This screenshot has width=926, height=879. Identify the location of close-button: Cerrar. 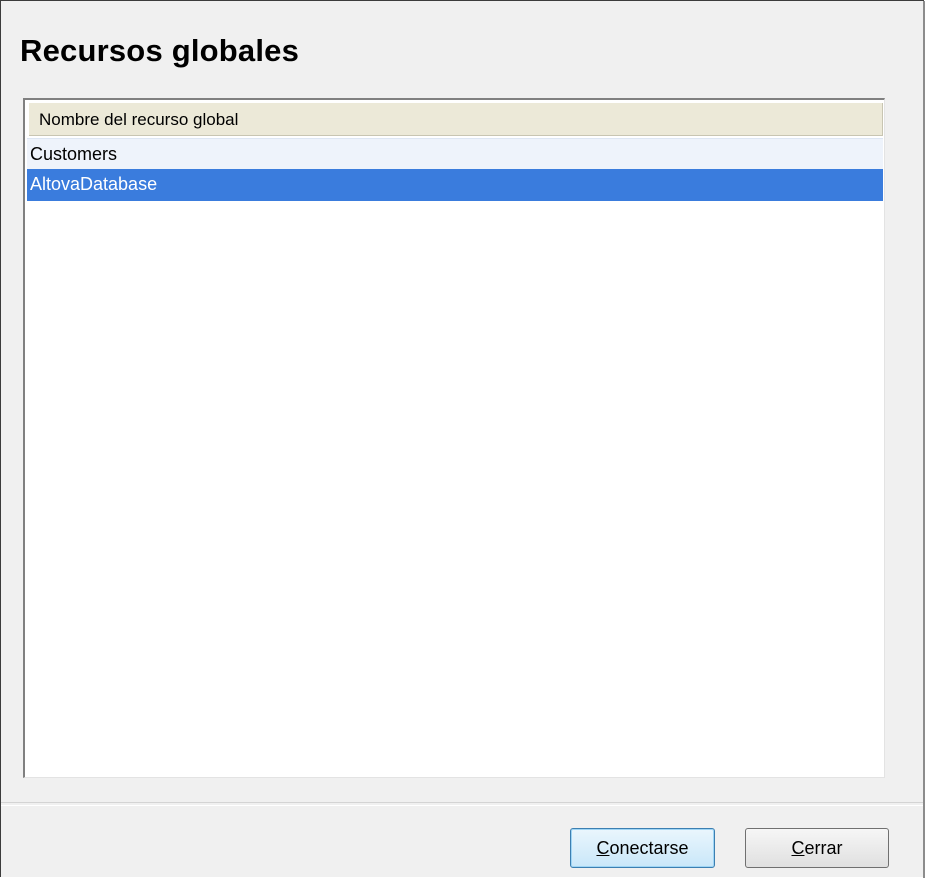
(817, 848).